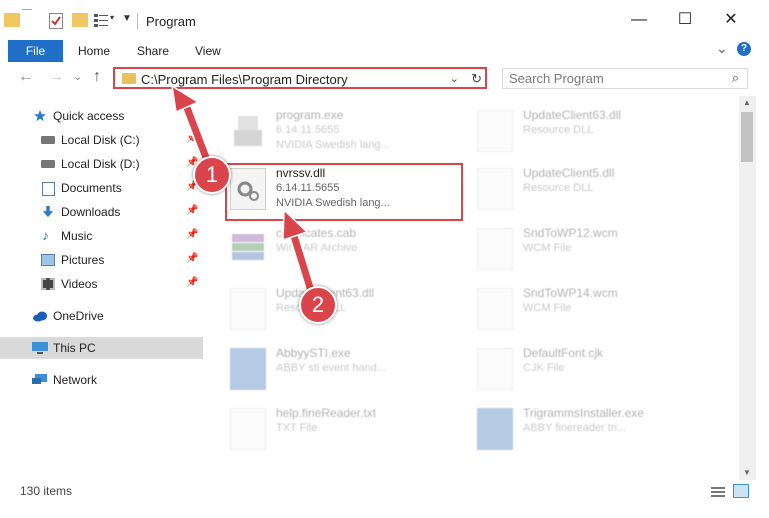 The width and height of the screenshot is (769, 518). What do you see at coordinates (300, 252) in the screenshot?
I see `arrow-to-file` at bounding box center [300, 252].